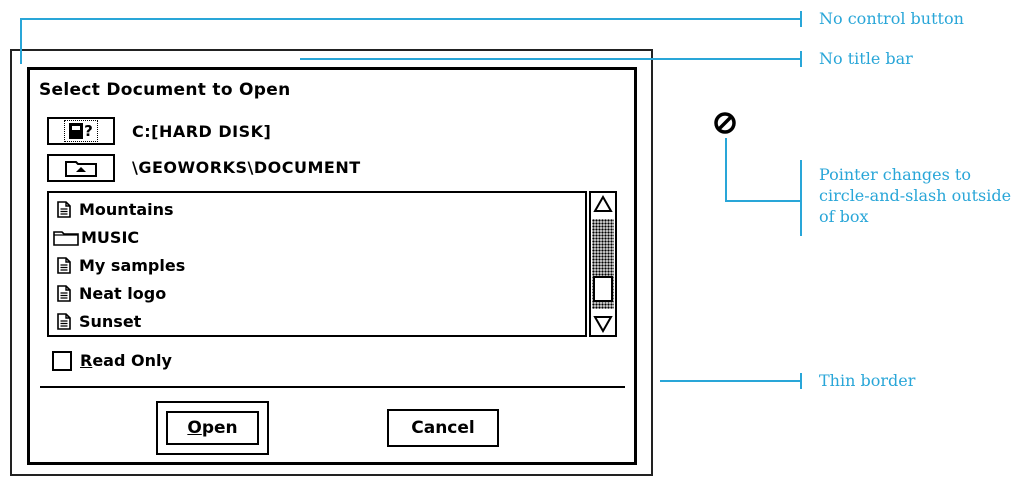  I want to click on parent-folder-button, so click(81, 168).